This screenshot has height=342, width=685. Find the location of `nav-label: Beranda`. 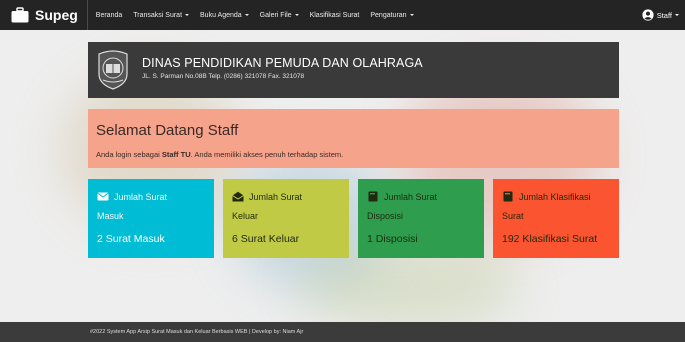

nav-label: Beranda is located at coordinates (109, 15).